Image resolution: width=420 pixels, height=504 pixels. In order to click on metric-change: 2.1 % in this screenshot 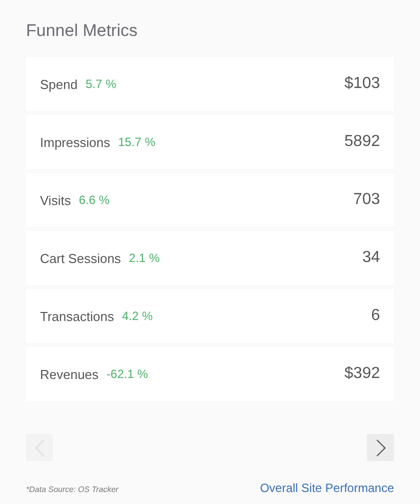, I will do `click(144, 258)`.